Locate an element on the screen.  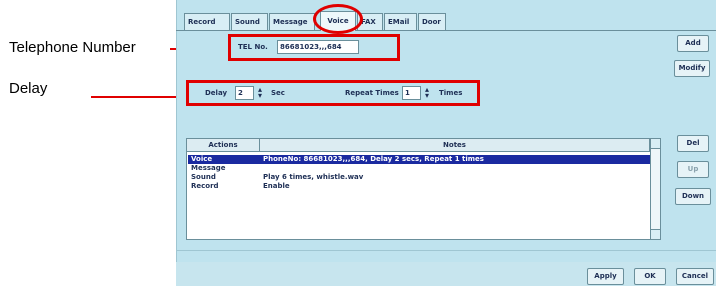
del-button: Del is located at coordinates (693, 143).